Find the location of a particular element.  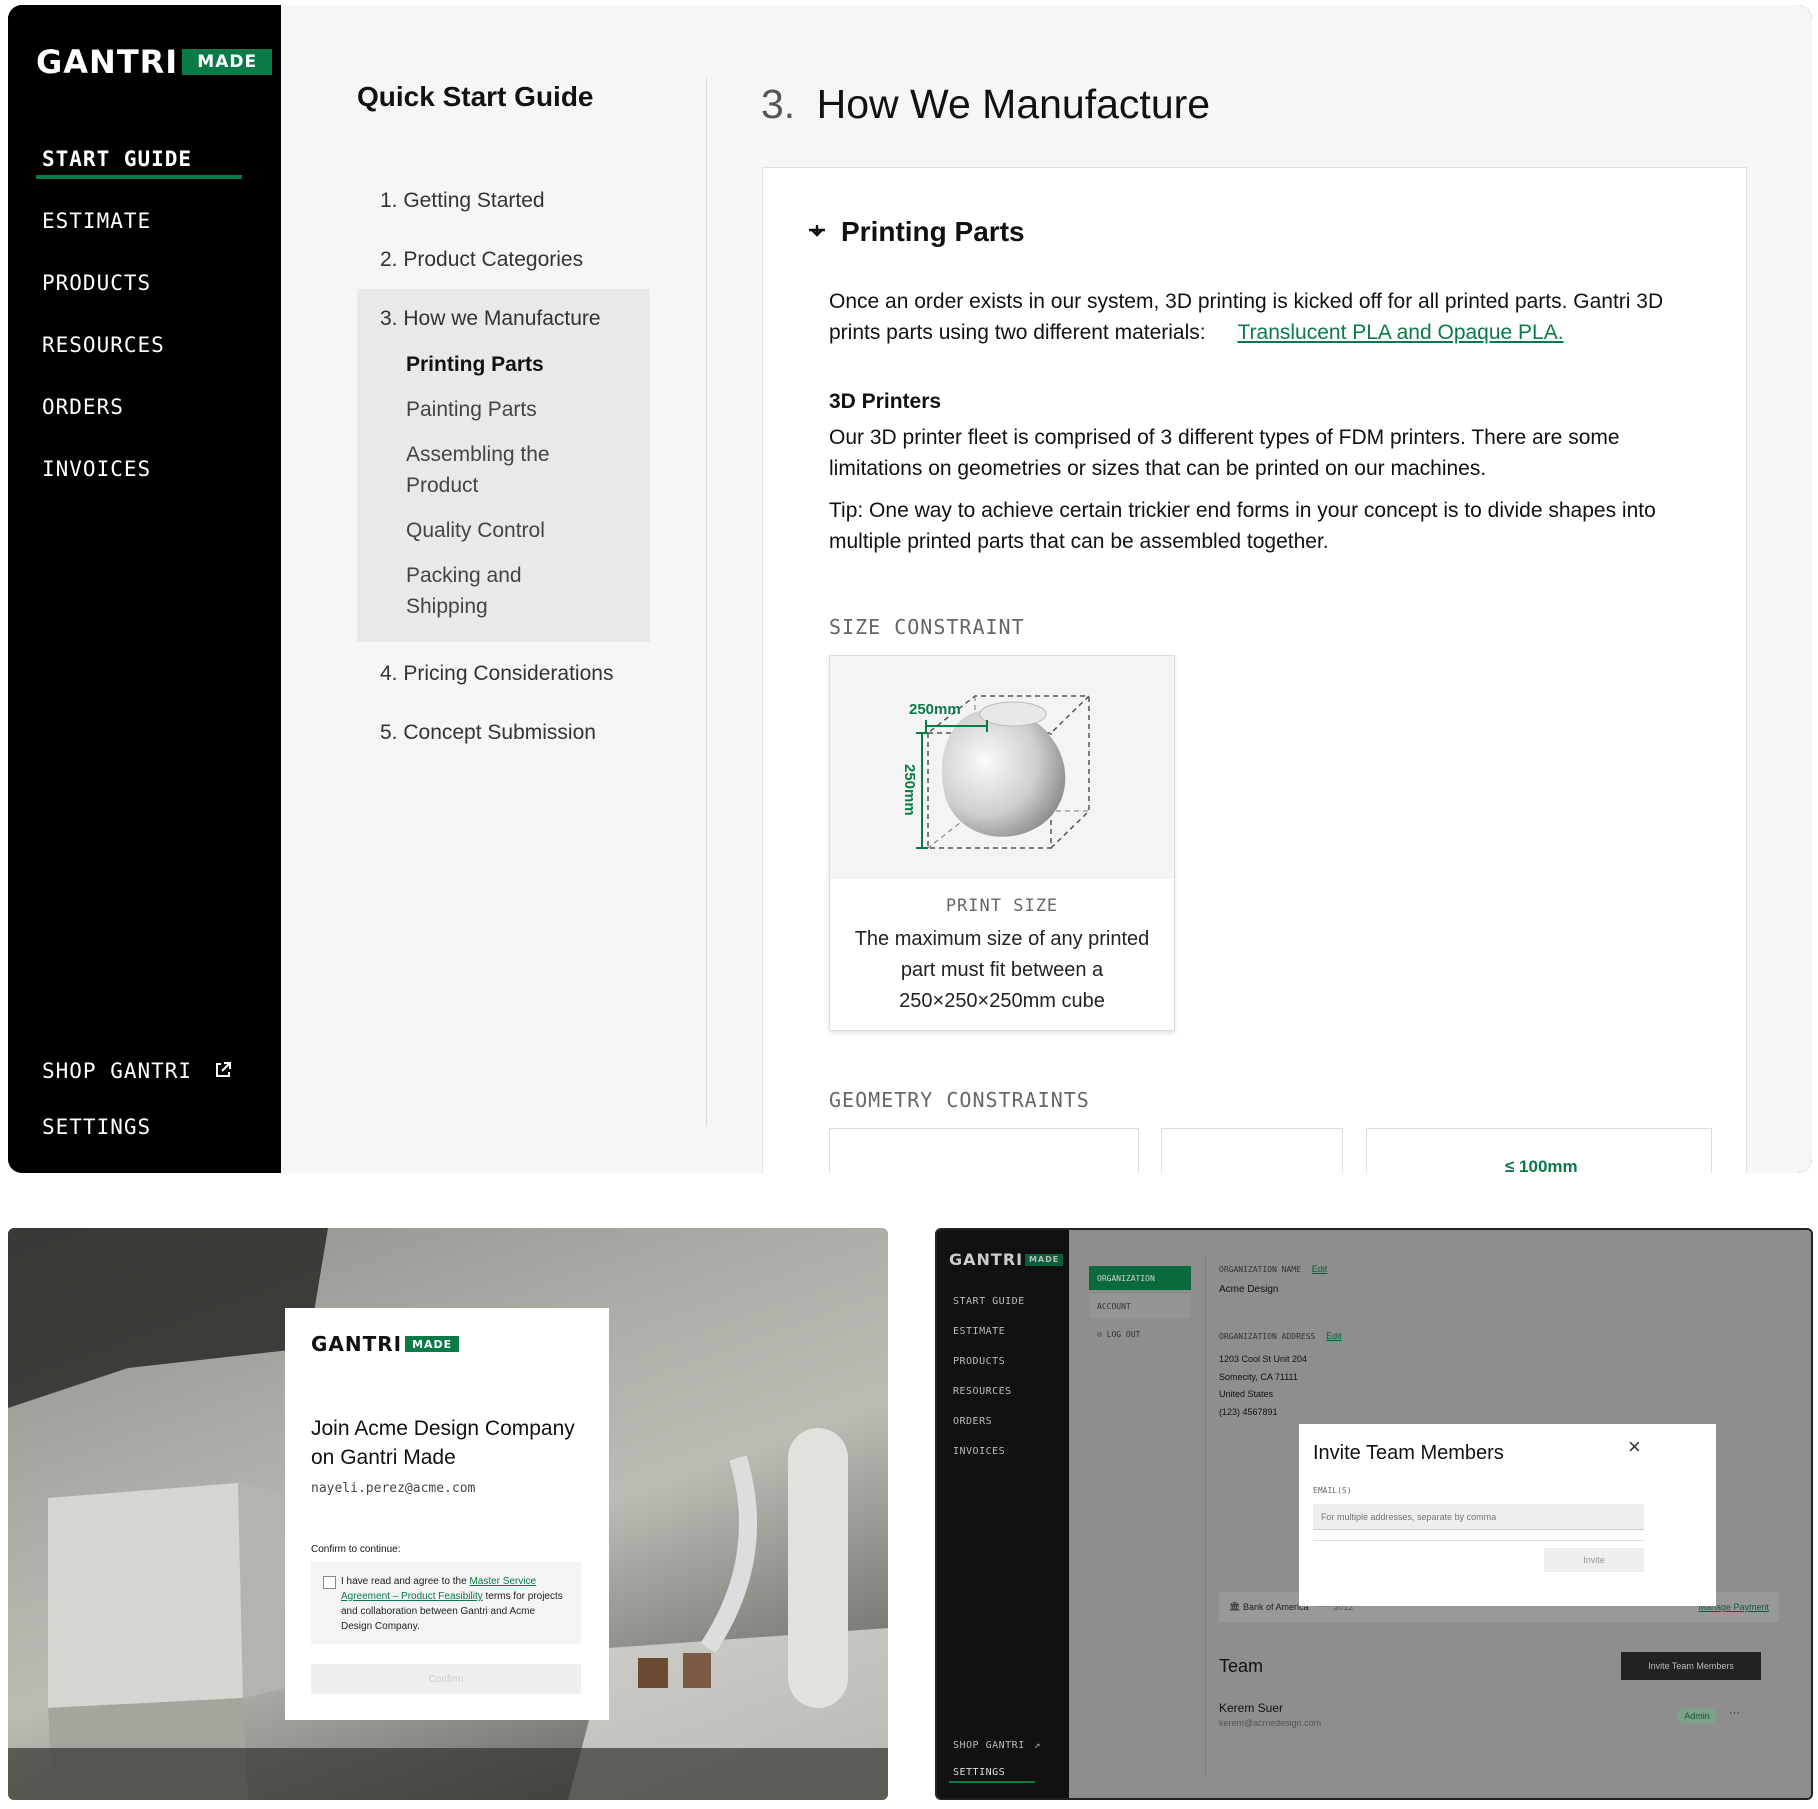

tab-account: ACCOUNT is located at coordinates (1140, 1306).